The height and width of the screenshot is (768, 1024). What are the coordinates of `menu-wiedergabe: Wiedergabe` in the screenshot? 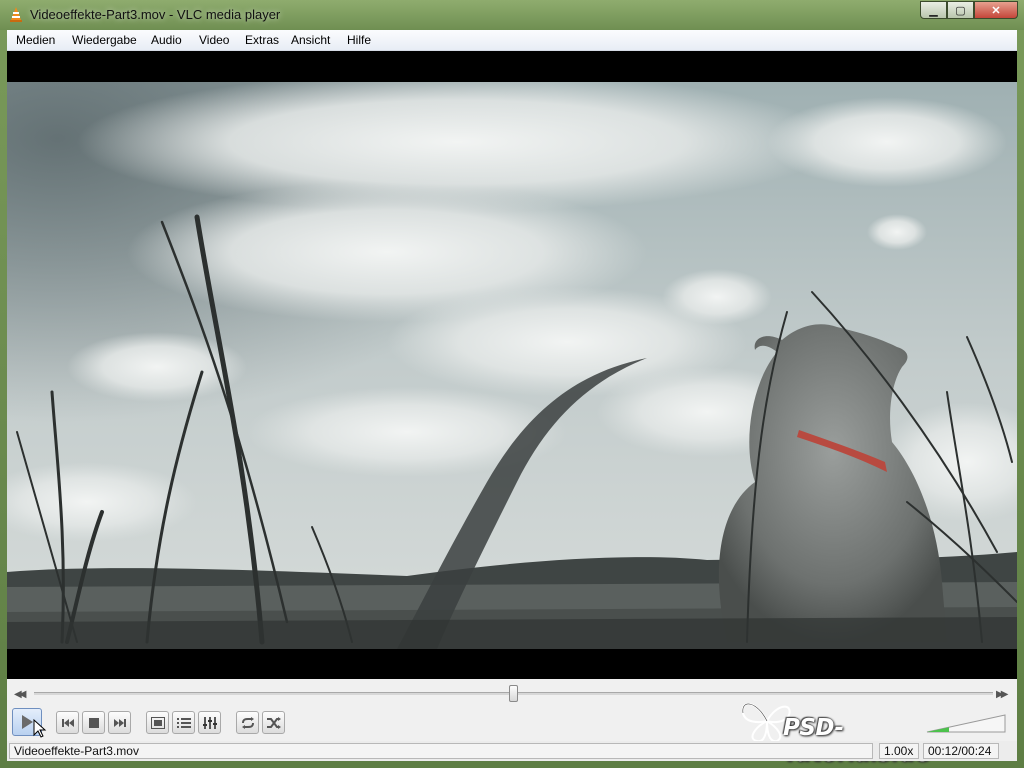 It's located at (104, 40).